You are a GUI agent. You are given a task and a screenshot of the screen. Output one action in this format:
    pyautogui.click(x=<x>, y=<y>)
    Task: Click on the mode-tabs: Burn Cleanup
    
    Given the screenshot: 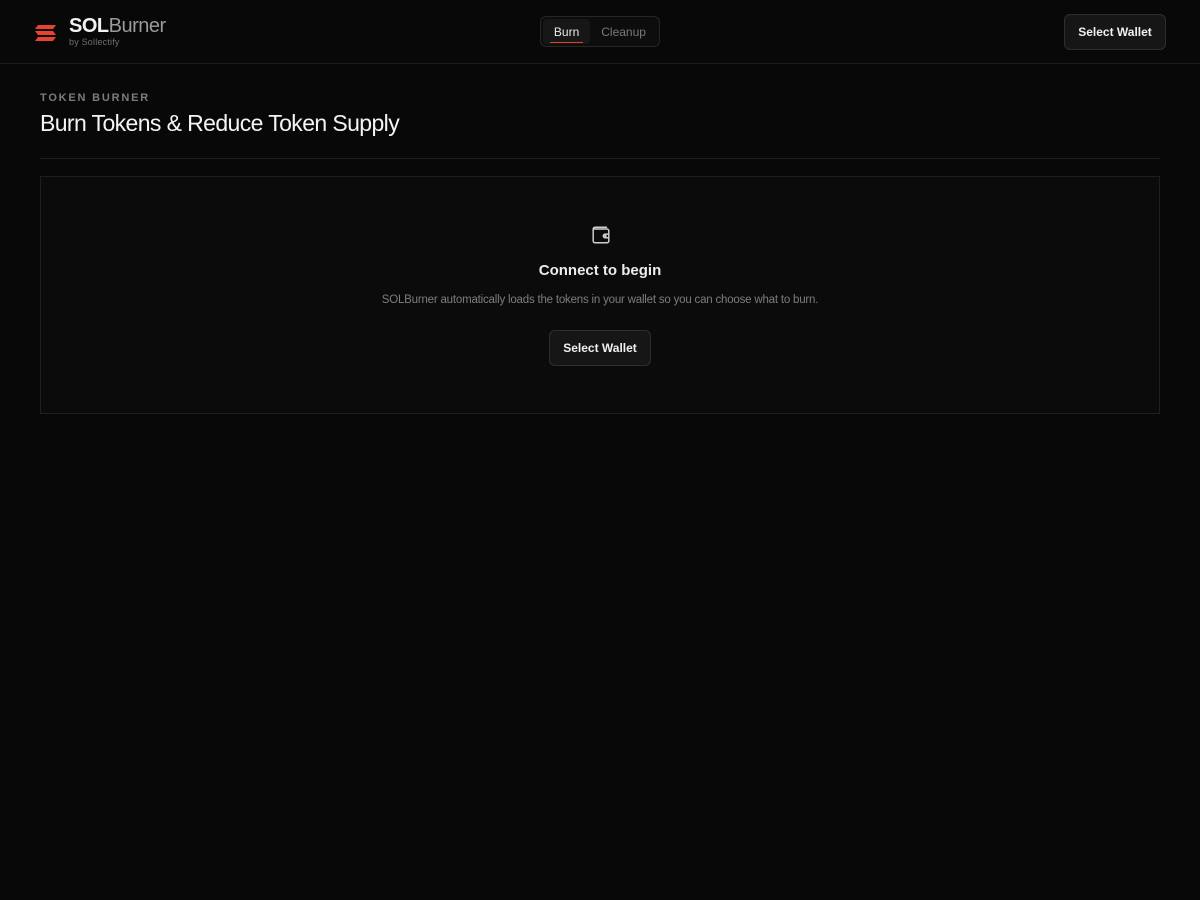 What is the action you would take?
    pyautogui.click(x=600, y=31)
    